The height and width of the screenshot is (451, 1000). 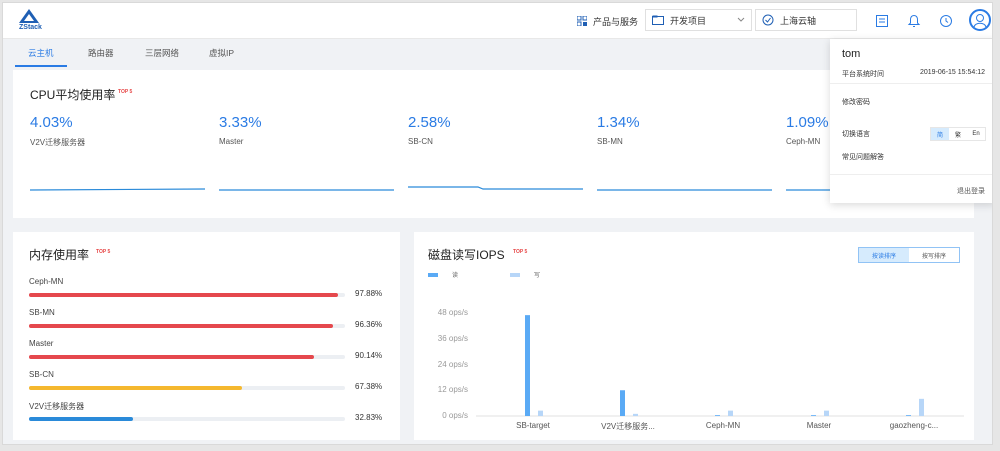 I want to click on x-category-label: SB-target, so click(x=533, y=425).